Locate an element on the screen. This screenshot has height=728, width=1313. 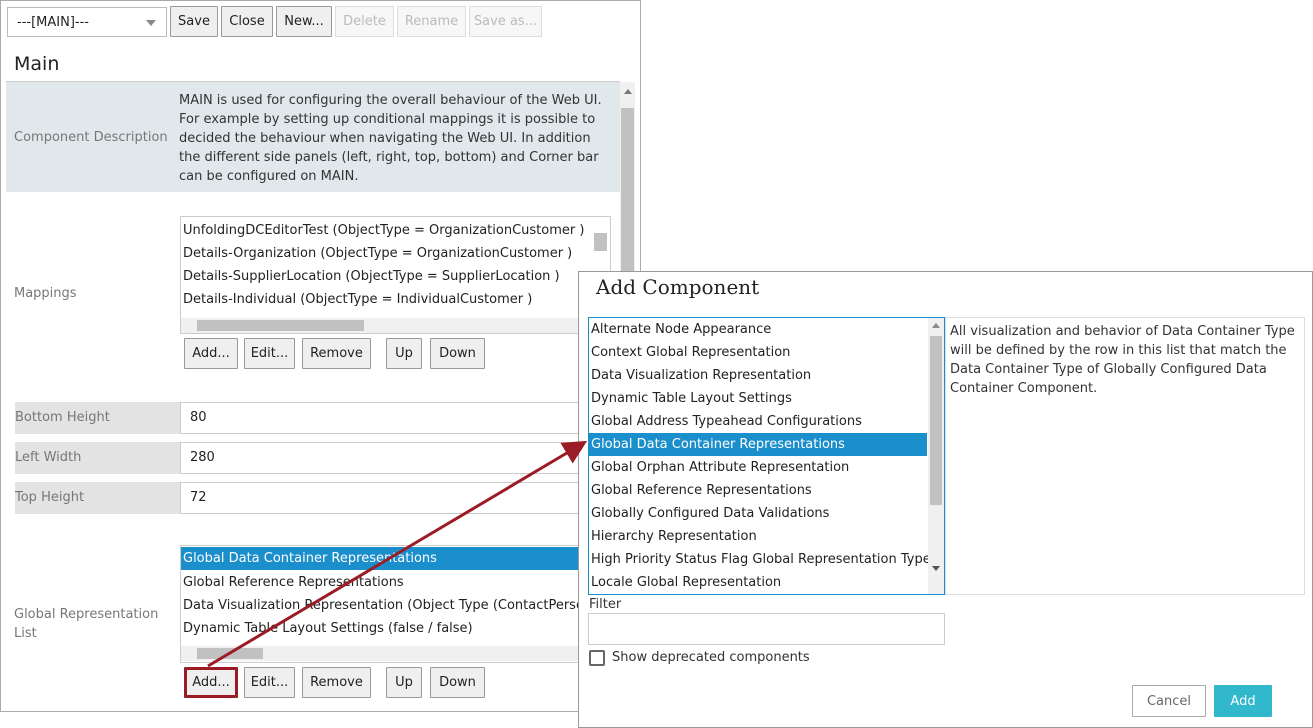
component-item: Alternate Node Appearance is located at coordinates (681, 329).